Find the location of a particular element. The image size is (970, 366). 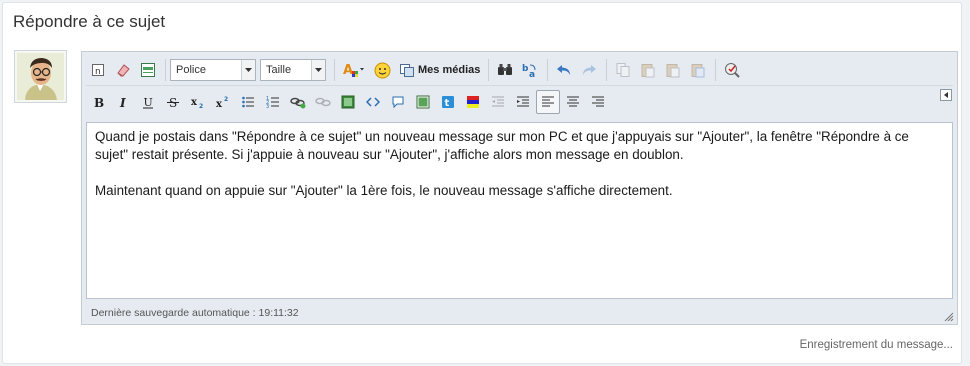

picture-icon is located at coordinates (423, 102).